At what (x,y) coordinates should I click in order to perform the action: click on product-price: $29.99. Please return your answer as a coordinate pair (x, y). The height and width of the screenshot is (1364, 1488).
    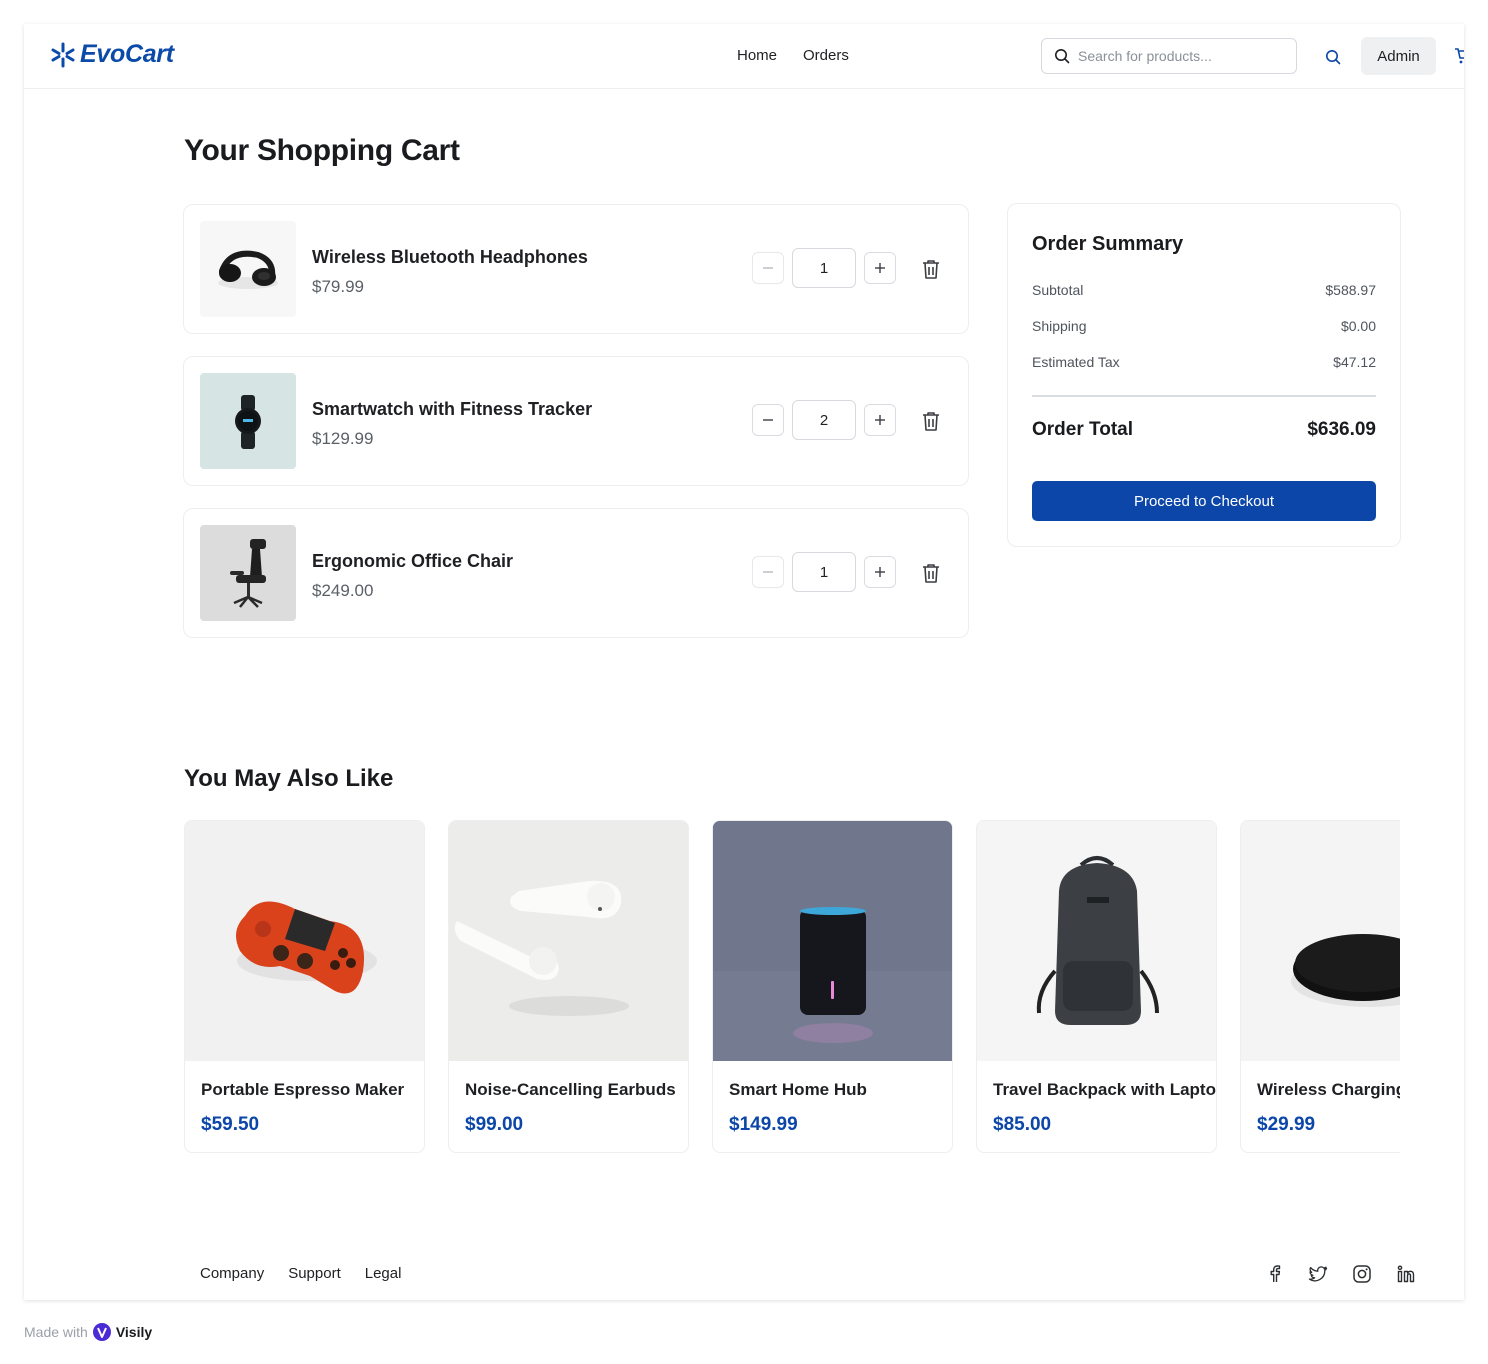
    Looking at the image, I should click on (1286, 1124).